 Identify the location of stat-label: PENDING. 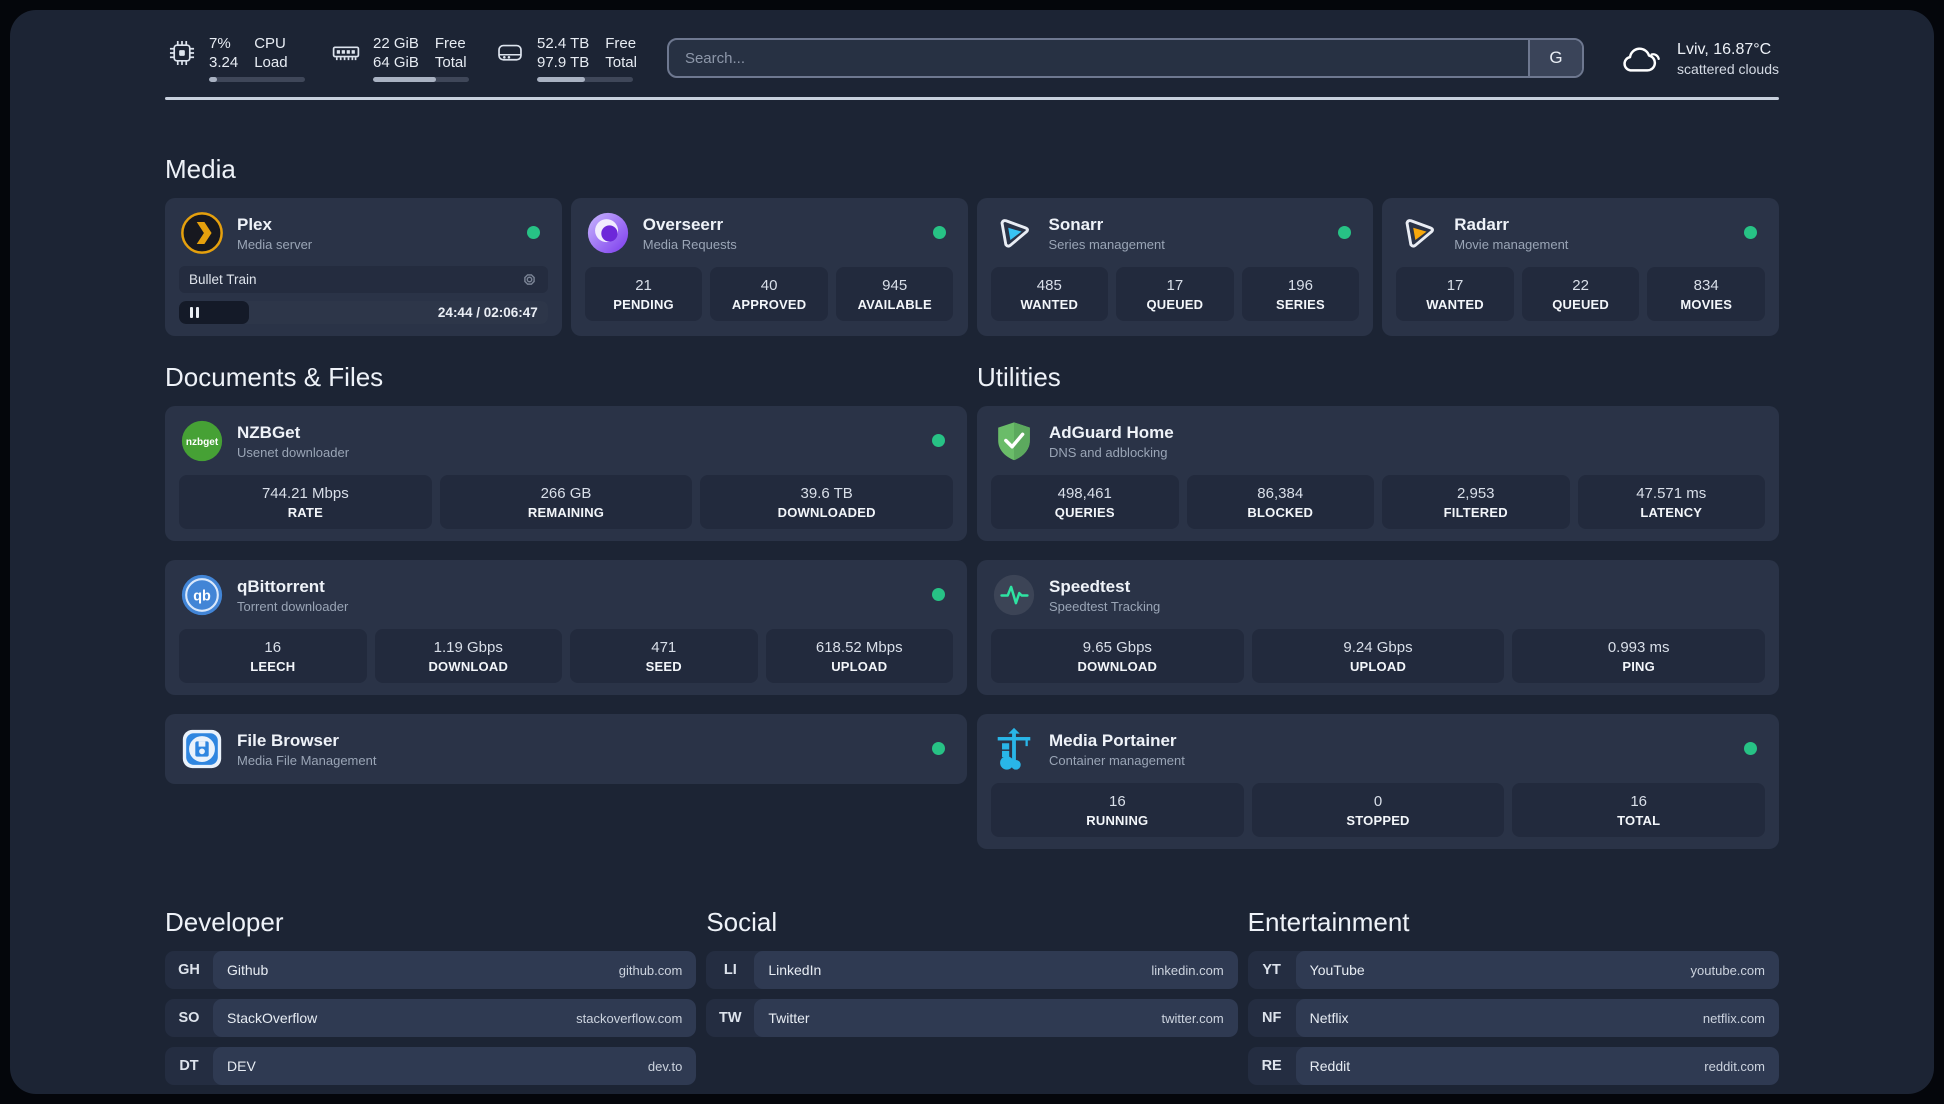
(643, 304).